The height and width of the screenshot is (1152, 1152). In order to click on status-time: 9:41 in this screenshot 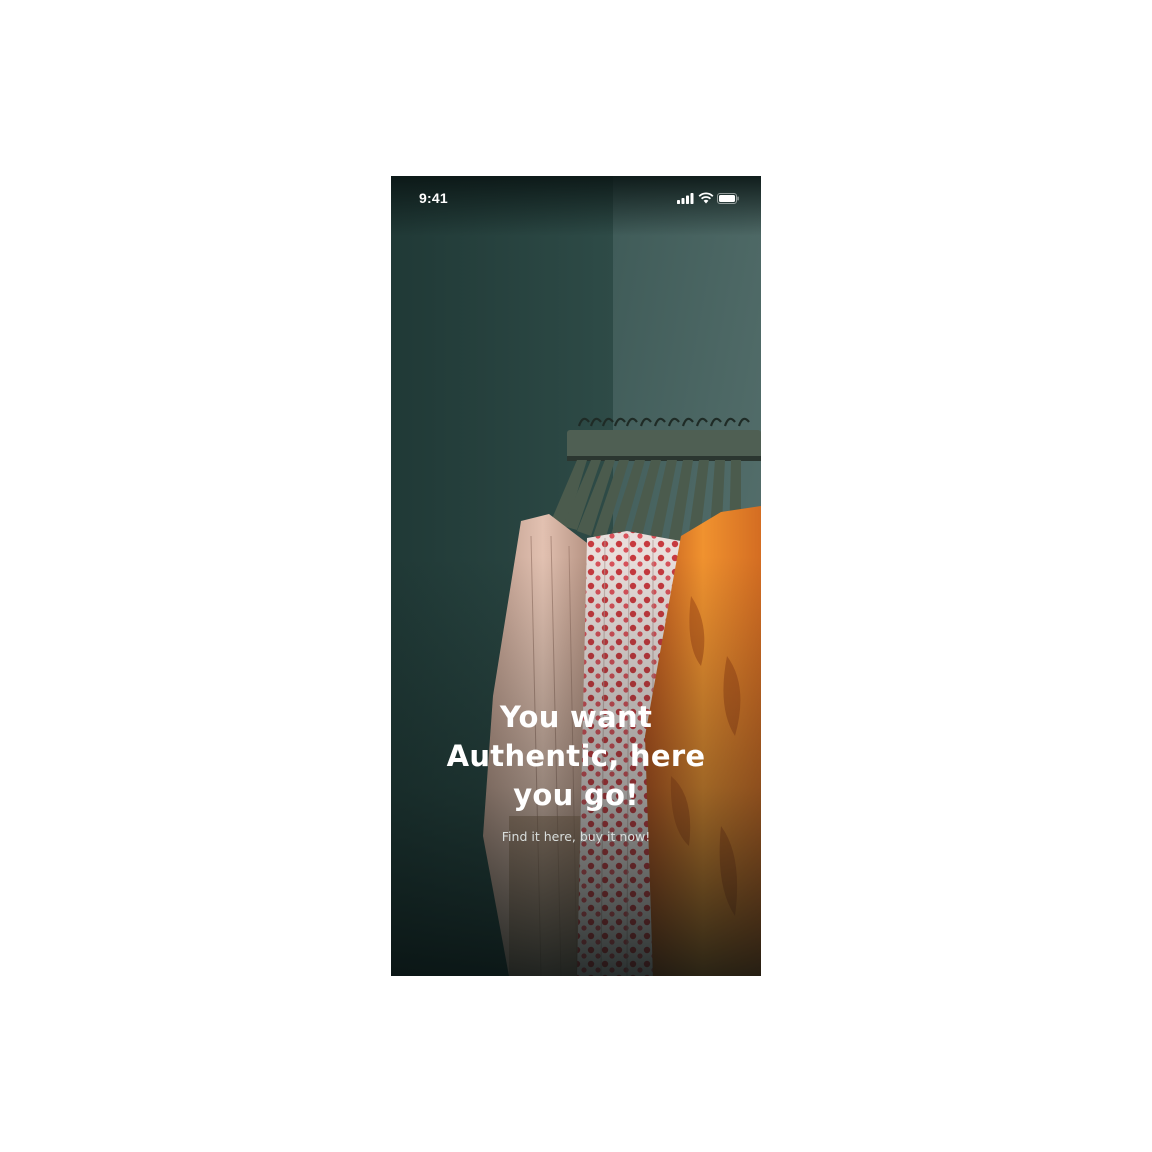, I will do `click(433, 198)`.